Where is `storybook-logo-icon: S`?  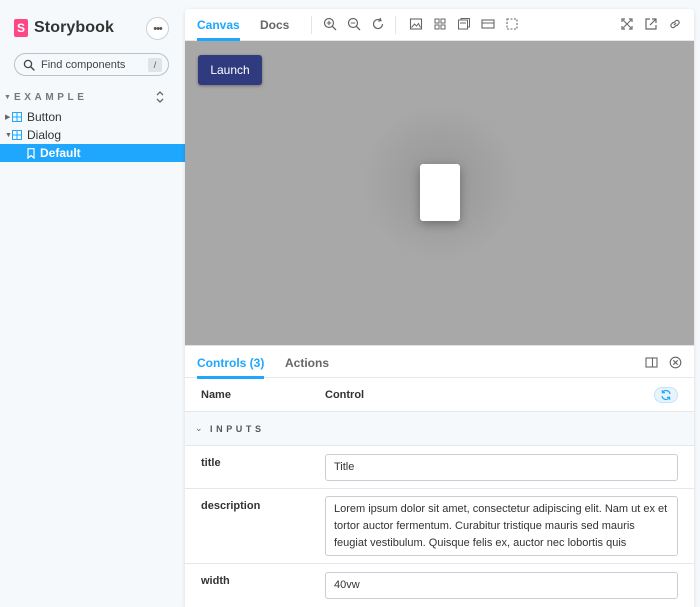
storybook-logo-icon: S is located at coordinates (21, 28).